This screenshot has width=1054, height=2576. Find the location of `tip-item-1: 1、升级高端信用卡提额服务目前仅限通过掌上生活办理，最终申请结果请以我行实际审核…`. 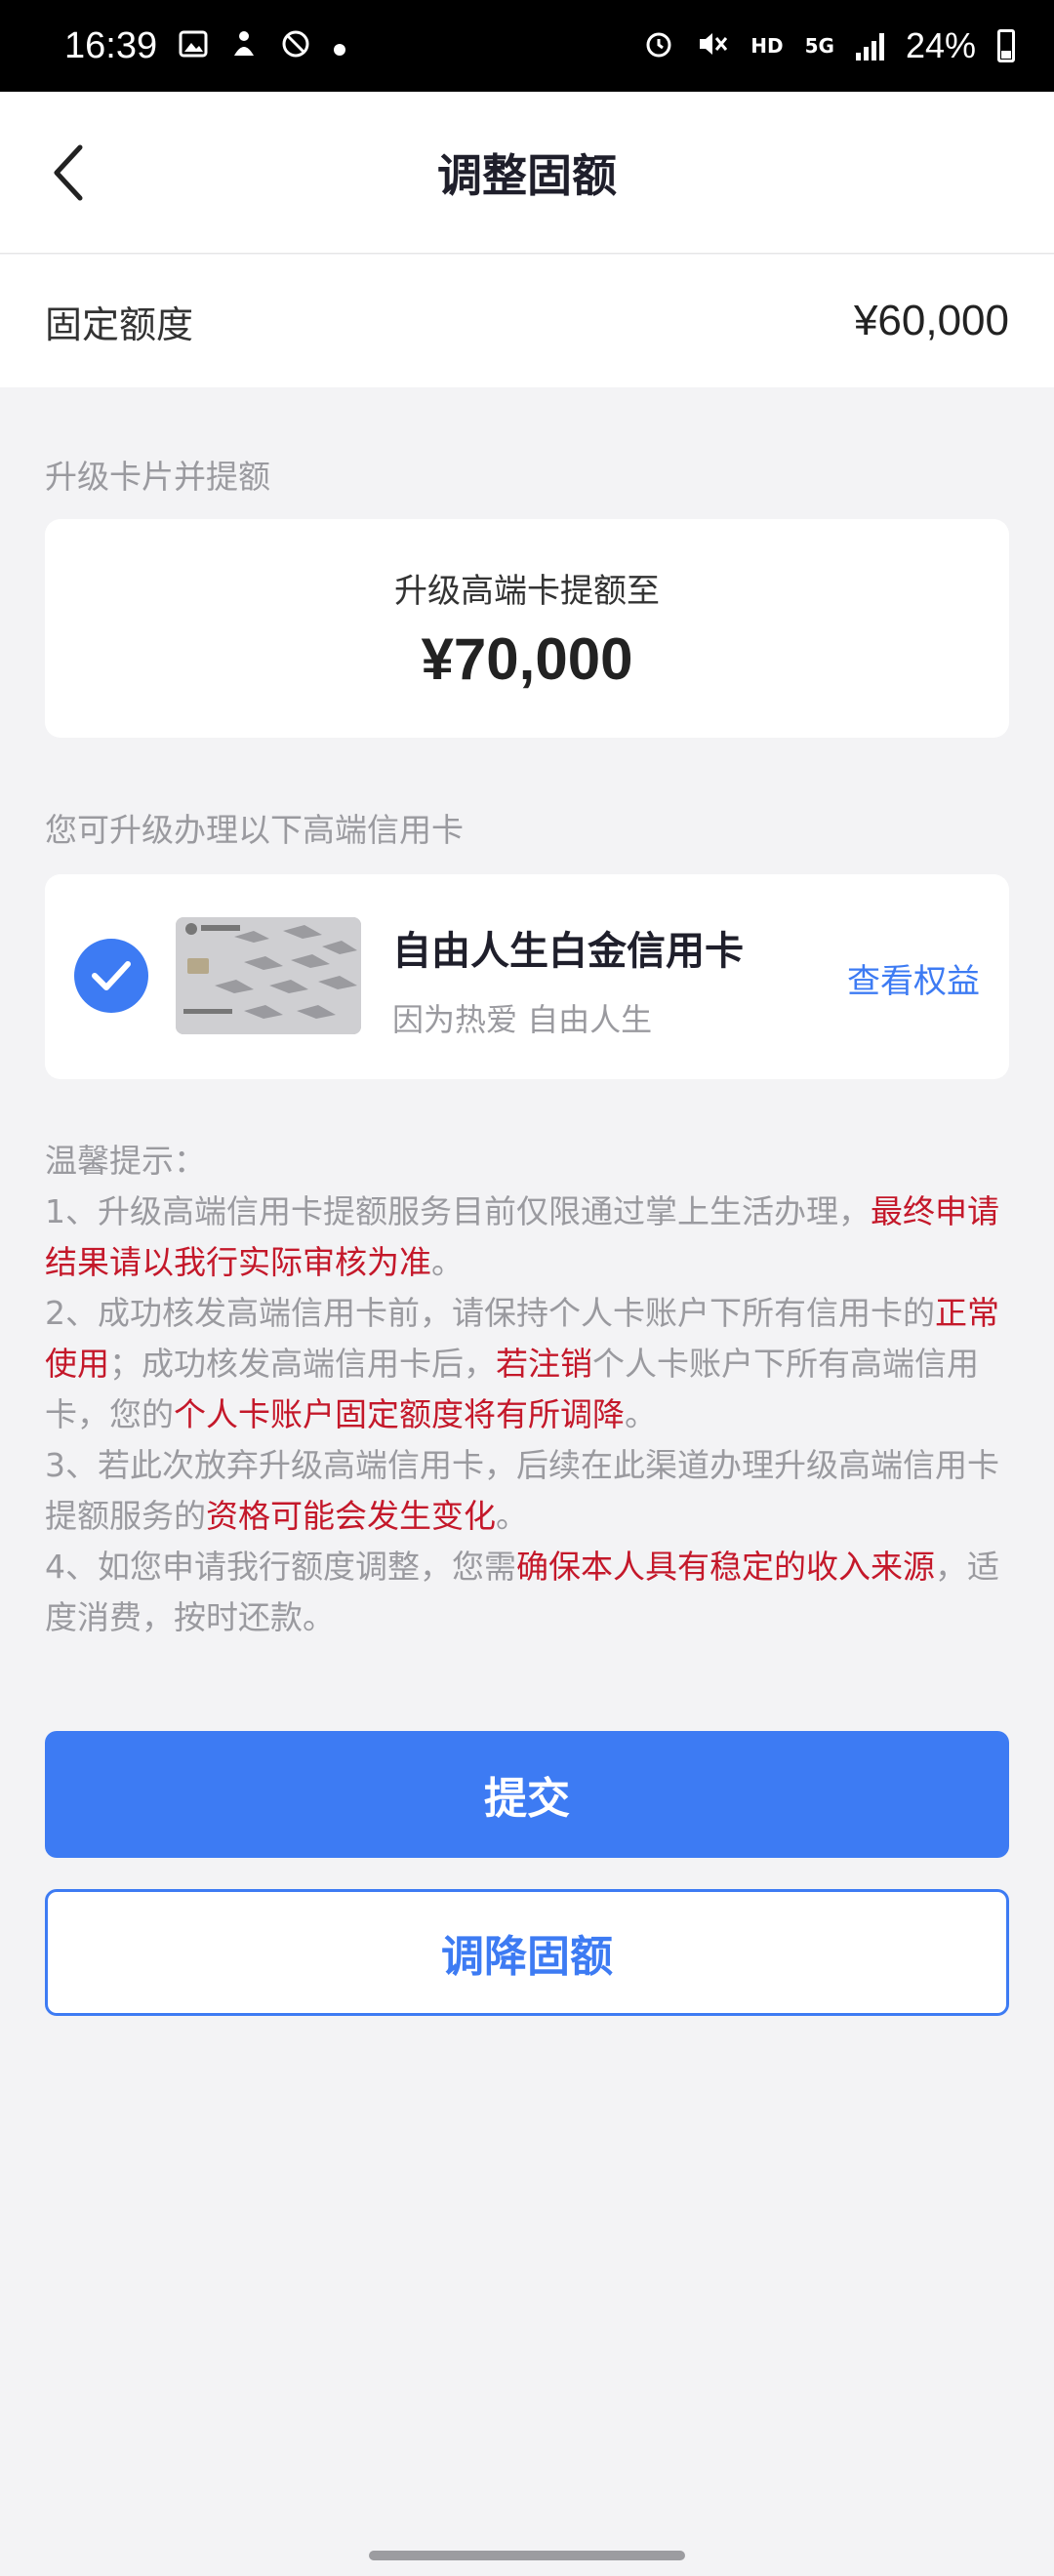

tip-item-1: 1、升级高端信用卡提额服务目前仅限通过掌上生活办理，最终申请结果请以我行实际审核… is located at coordinates (528, 1237).